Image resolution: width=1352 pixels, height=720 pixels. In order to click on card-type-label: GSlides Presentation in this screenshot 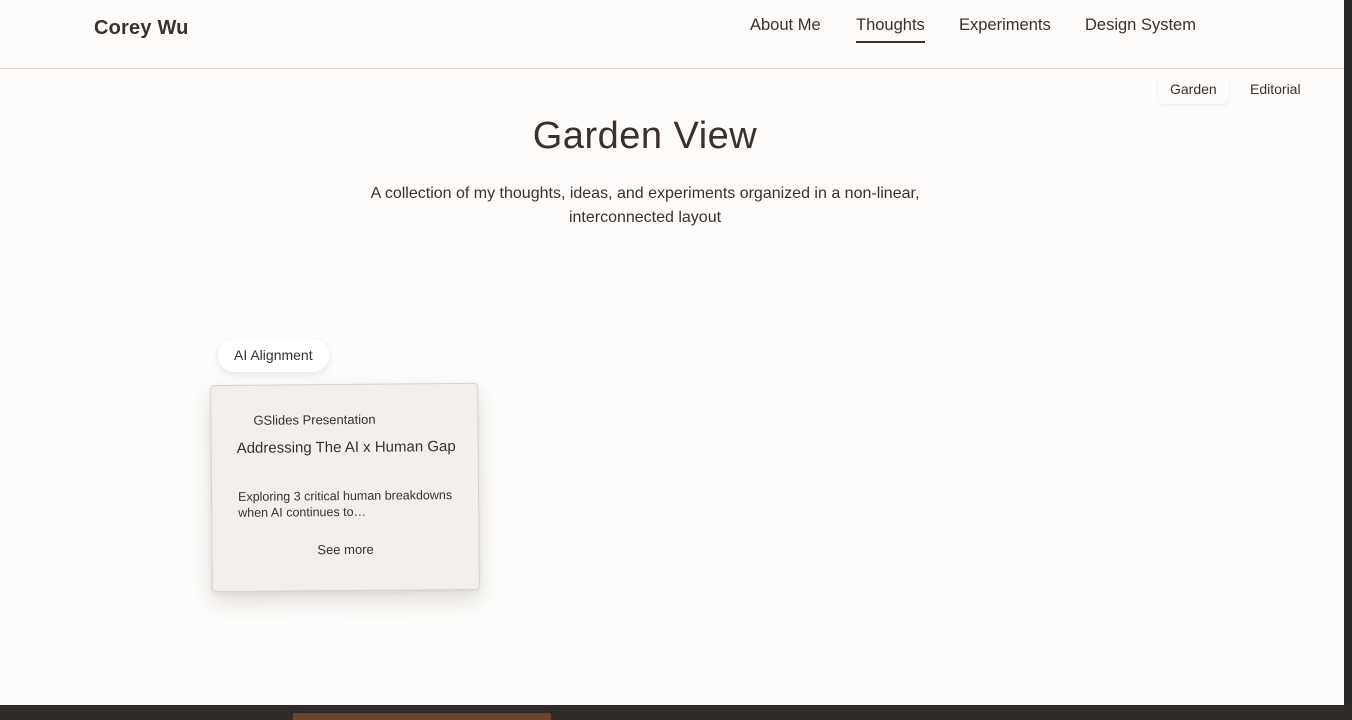, I will do `click(314, 419)`.